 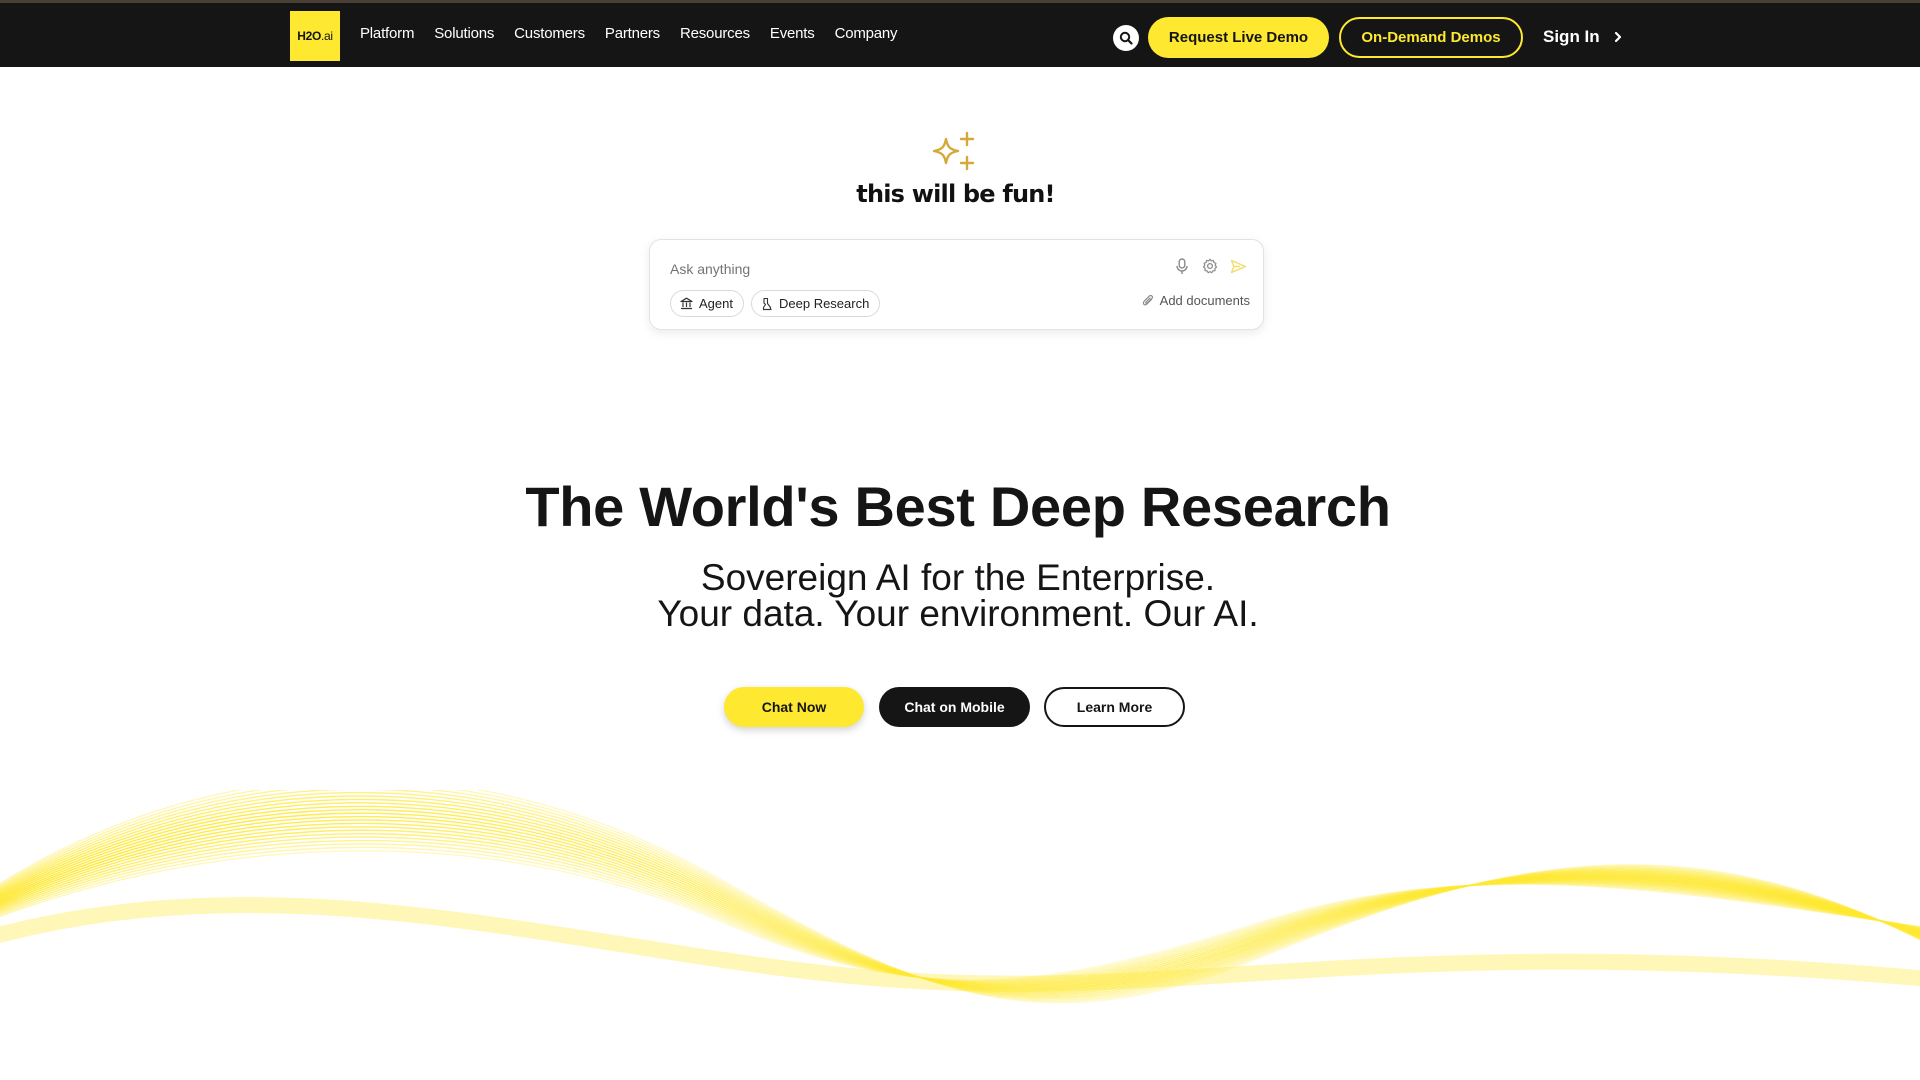 What do you see at coordinates (1210, 266) in the screenshot?
I see `settings-icon` at bounding box center [1210, 266].